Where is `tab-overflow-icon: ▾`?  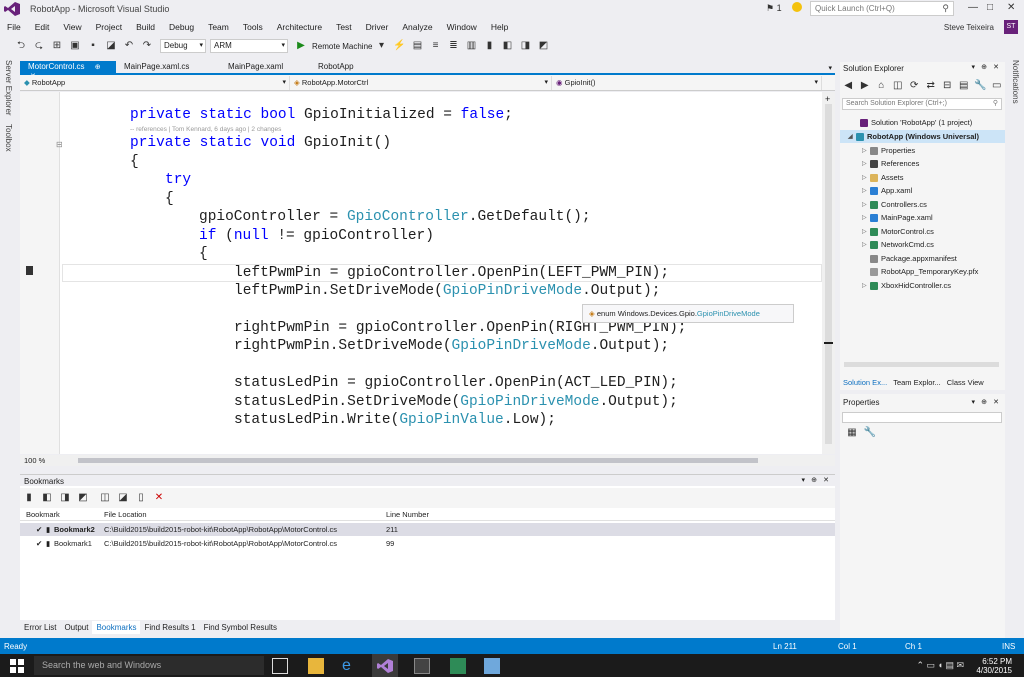
tab-overflow-icon: ▾ is located at coordinates (831, 68).